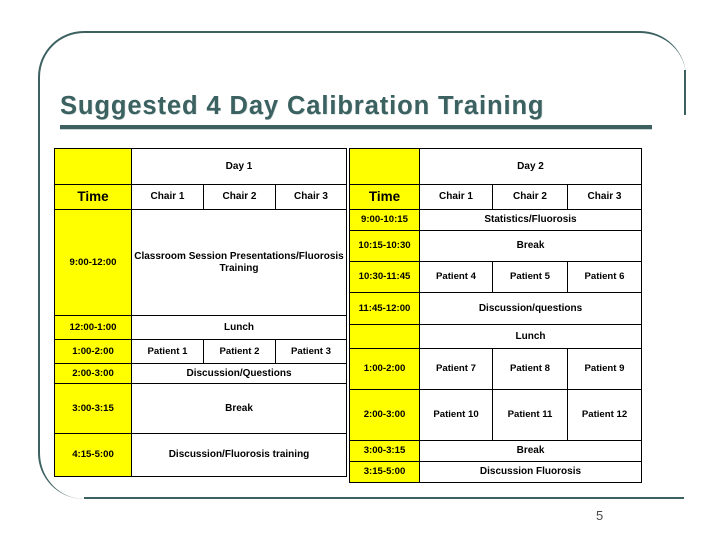  Describe the element at coordinates (93, 373) in the screenshot. I see `day1-time-cell: 2:00-3:00` at that location.